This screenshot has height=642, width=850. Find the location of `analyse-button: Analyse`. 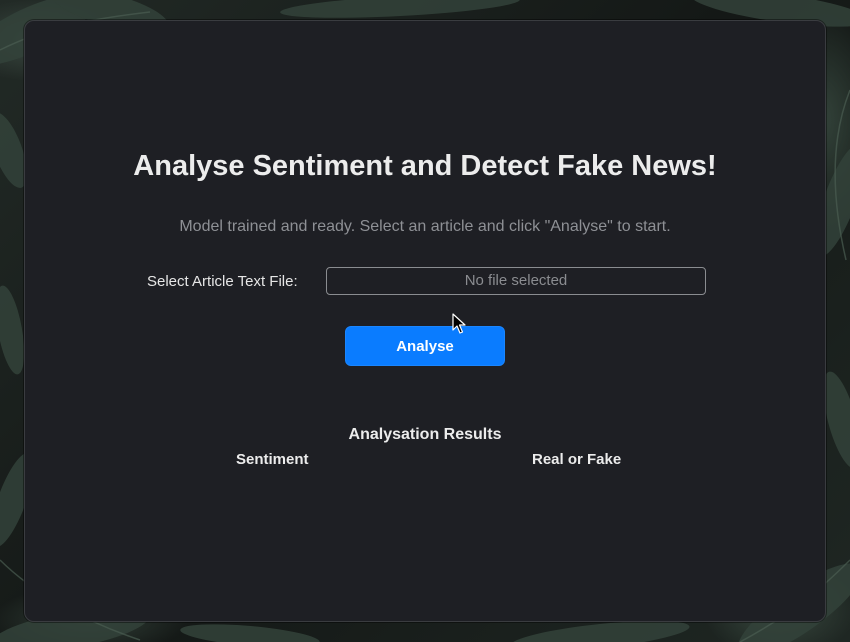

analyse-button: Analyse is located at coordinates (425, 346).